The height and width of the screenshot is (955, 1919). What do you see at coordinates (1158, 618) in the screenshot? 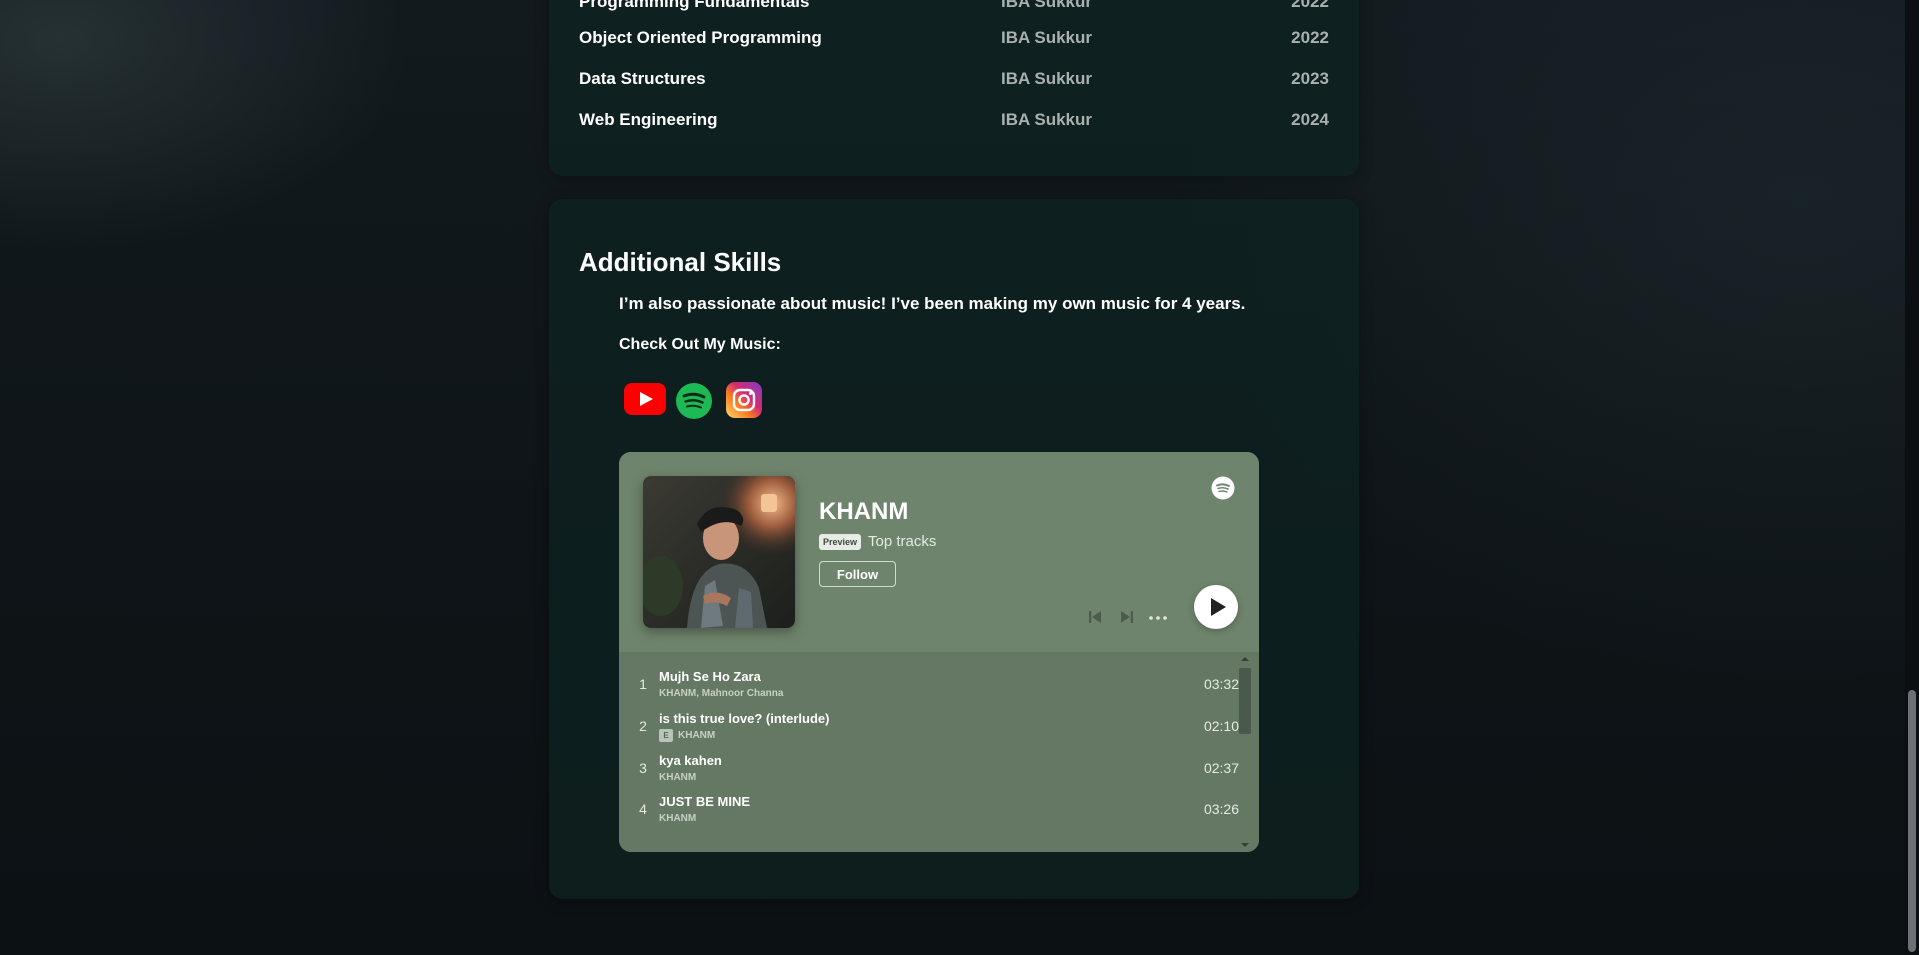
I see `more-options-icon` at bounding box center [1158, 618].